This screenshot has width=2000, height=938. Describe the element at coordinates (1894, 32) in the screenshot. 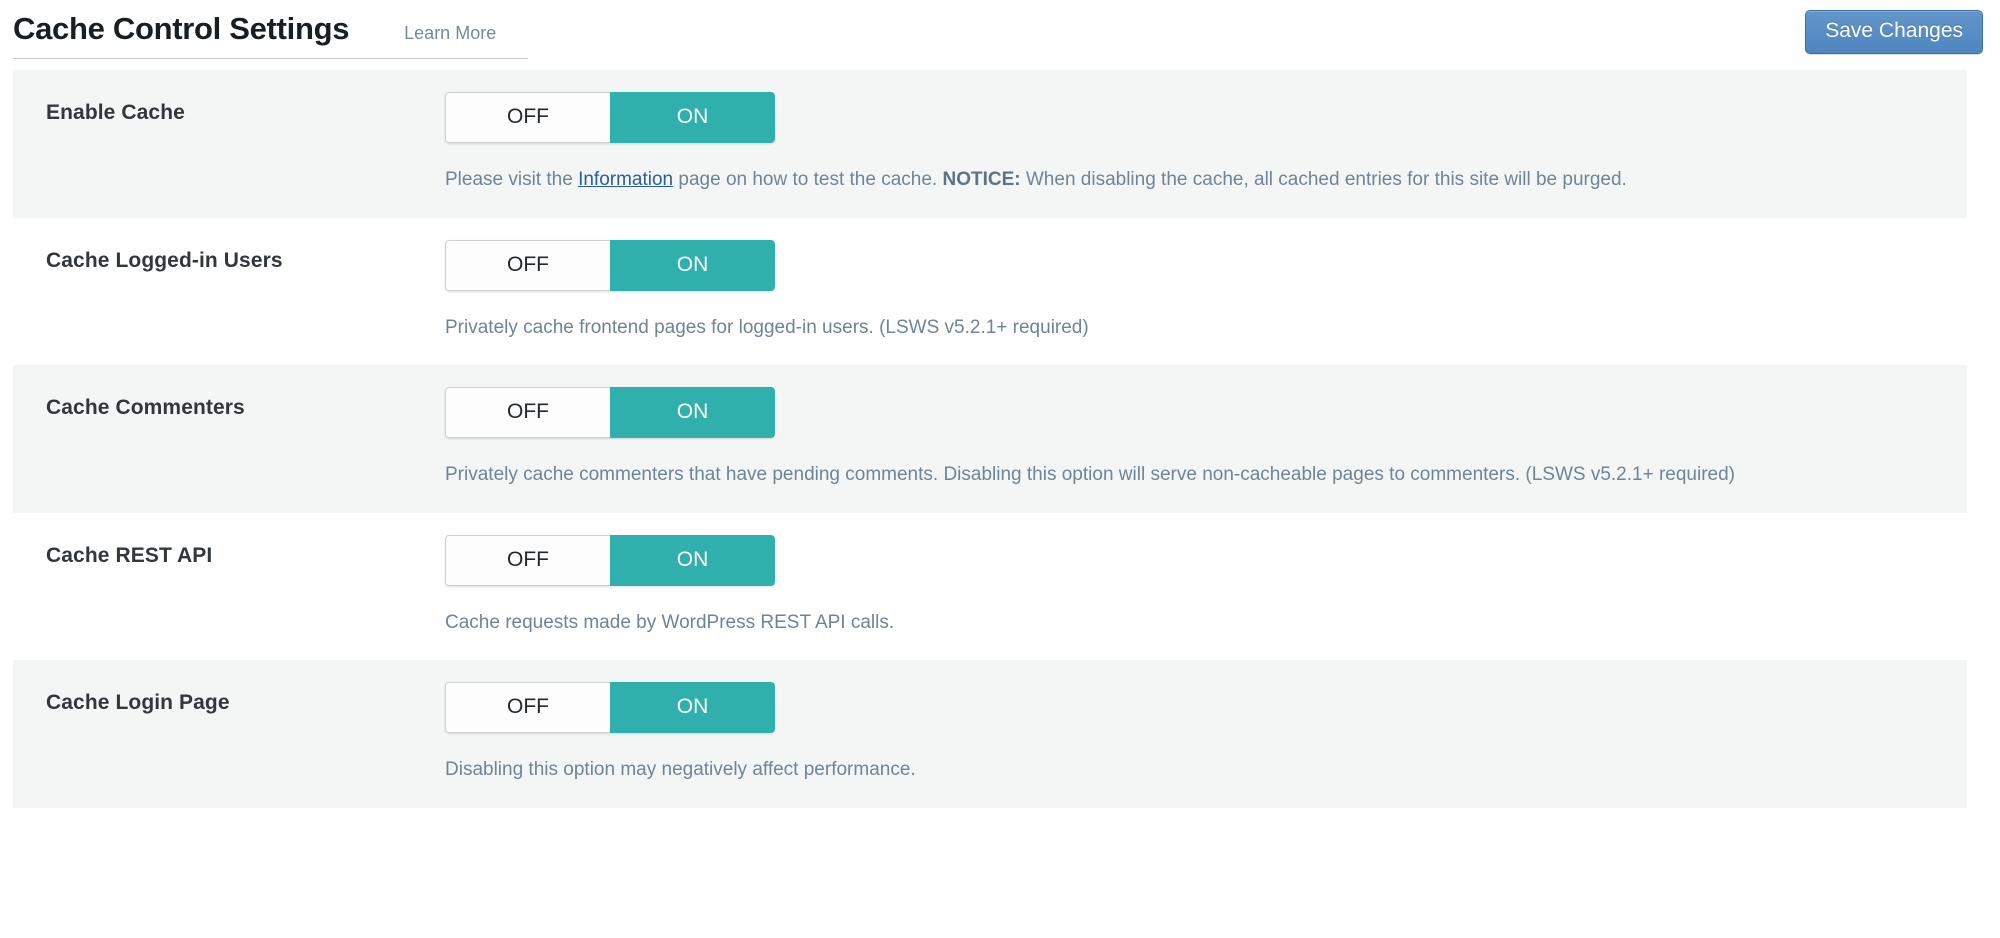

I see `save-changes-button: Save Changes` at that location.